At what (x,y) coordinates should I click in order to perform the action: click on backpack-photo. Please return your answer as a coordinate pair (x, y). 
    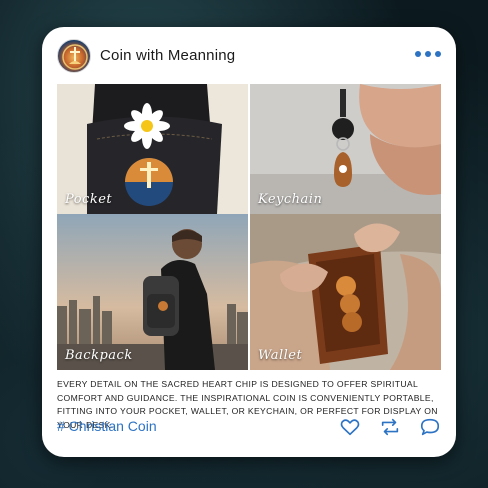
    Looking at the image, I should click on (152, 292).